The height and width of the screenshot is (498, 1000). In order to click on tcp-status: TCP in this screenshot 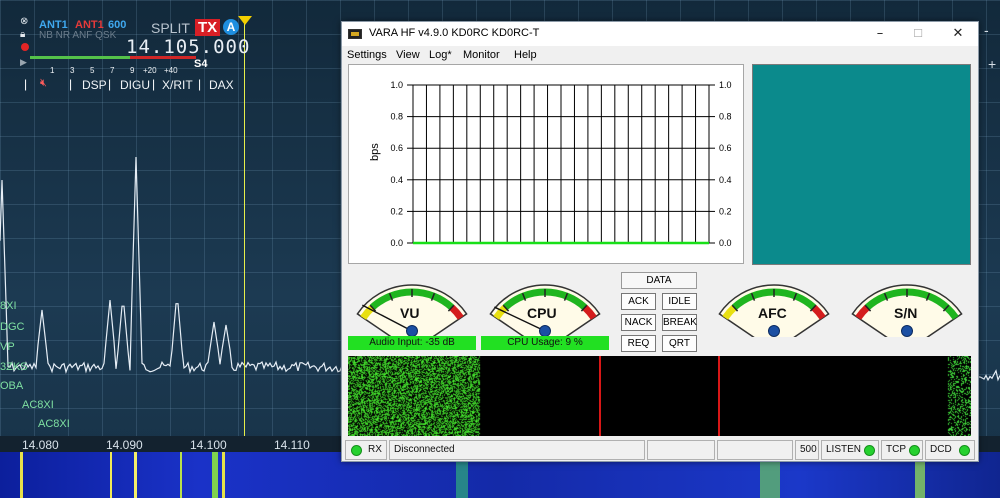, I will do `click(902, 450)`.